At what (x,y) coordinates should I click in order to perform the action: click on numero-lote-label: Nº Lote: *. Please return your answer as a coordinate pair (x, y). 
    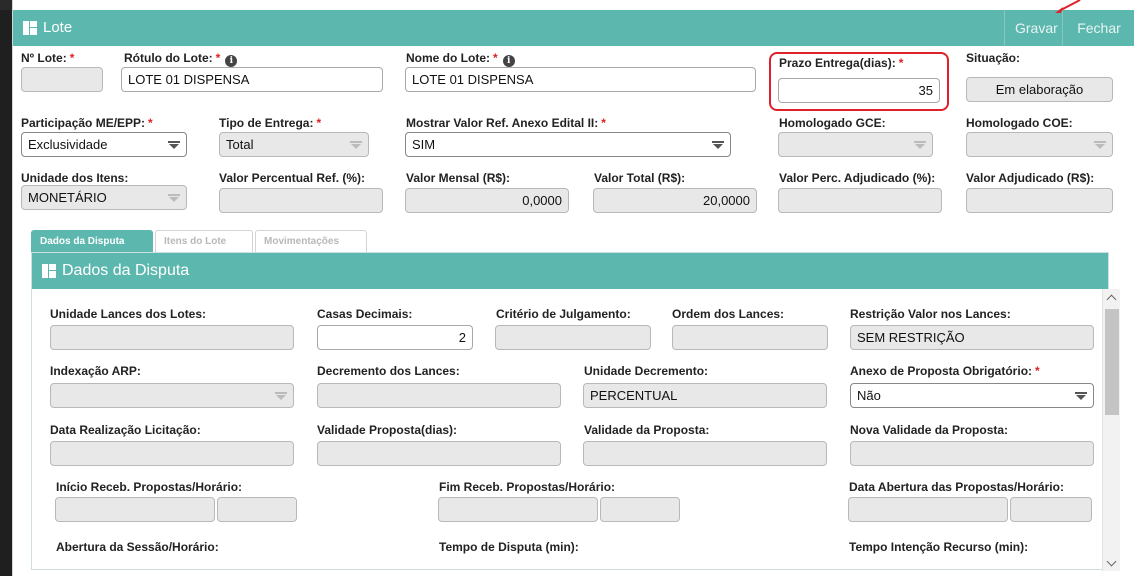
    Looking at the image, I should click on (48, 58).